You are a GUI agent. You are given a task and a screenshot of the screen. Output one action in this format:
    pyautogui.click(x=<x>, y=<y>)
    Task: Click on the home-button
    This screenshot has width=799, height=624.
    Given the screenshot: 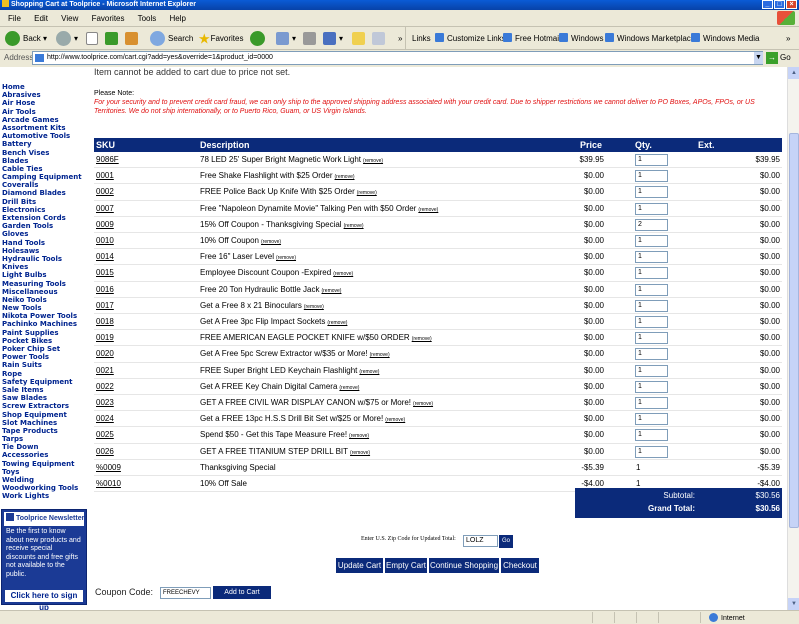 What is the action you would take?
    pyautogui.click(x=133, y=38)
    